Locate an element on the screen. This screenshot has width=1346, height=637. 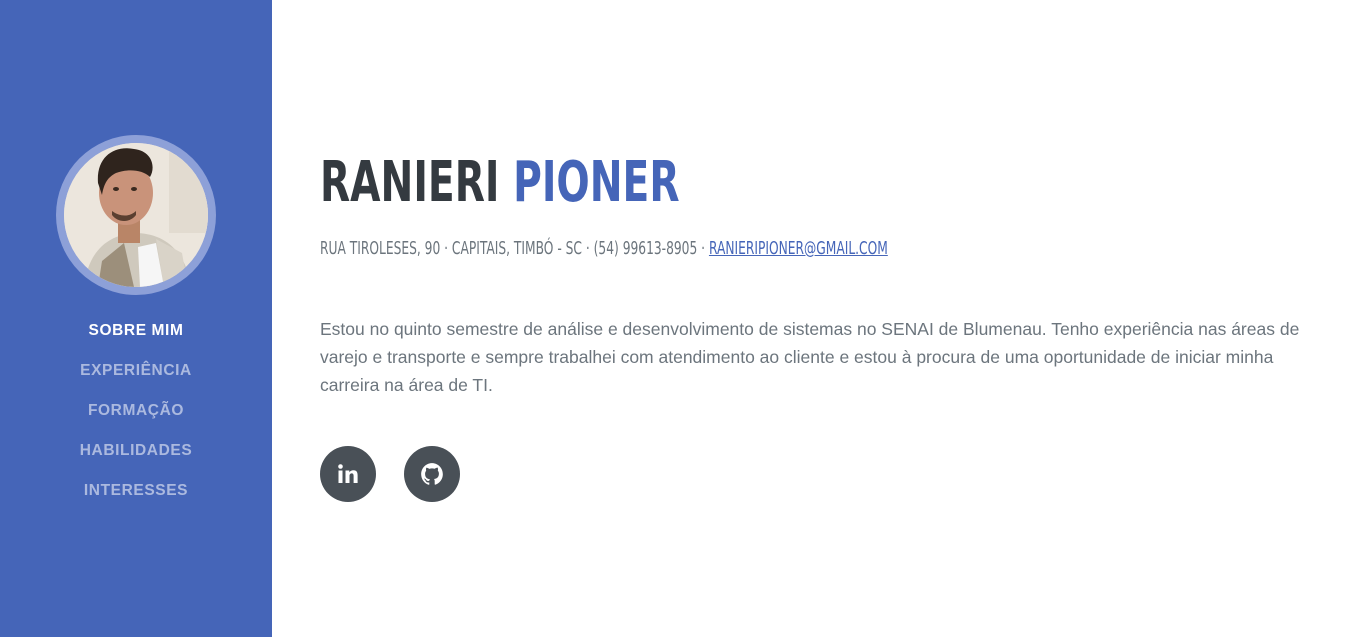
linkedin-icon is located at coordinates (348, 473).